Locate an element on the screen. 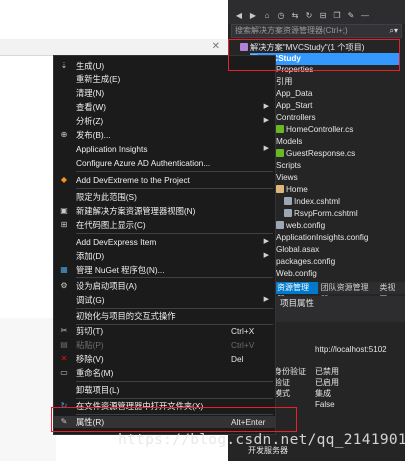 The image size is (405, 461). config-file-icon is located at coordinates (280, 225).